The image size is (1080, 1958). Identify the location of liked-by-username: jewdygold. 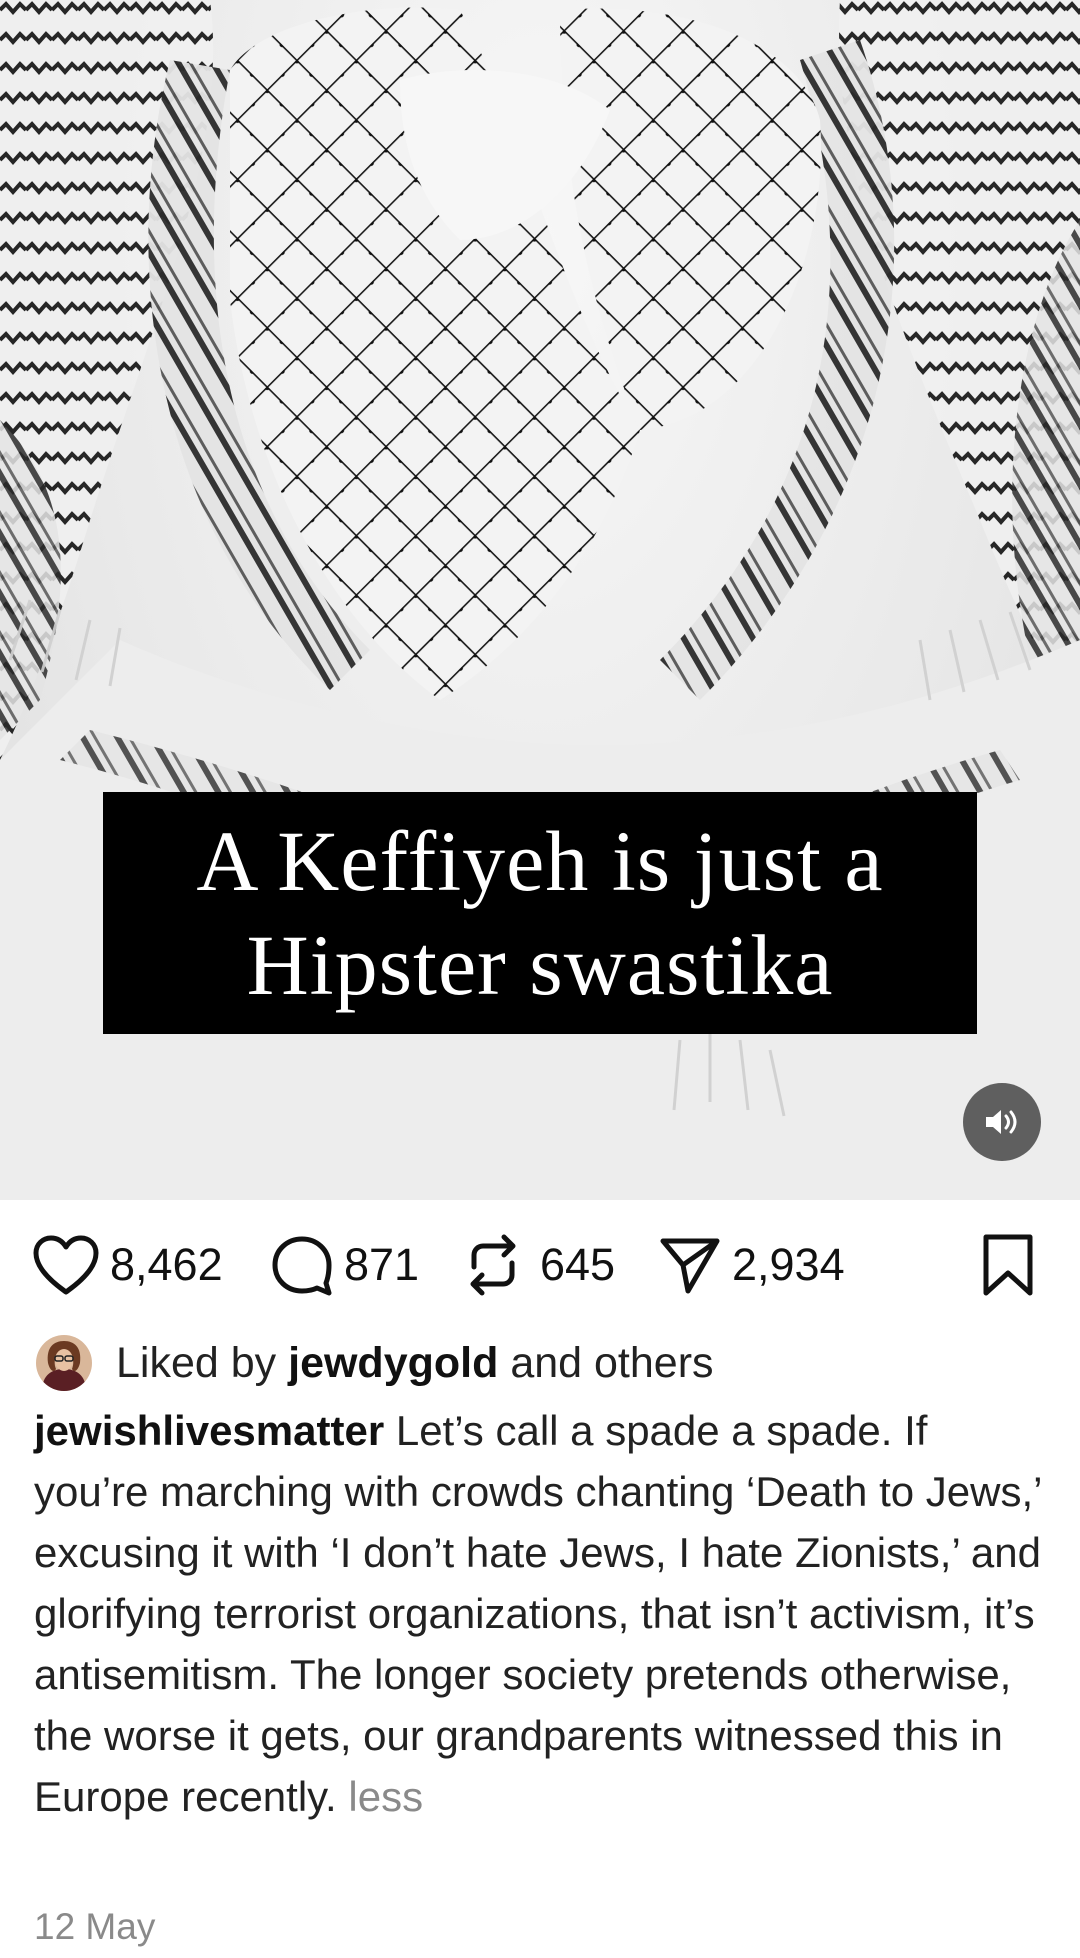
(393, 1363).